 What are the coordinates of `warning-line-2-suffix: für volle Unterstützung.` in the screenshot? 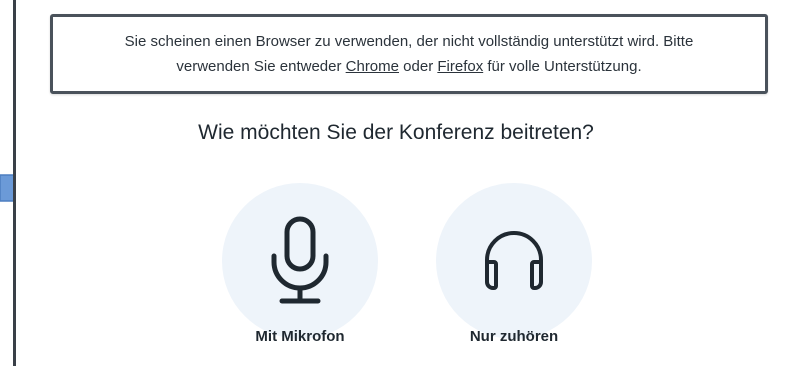 It's located at (562, 66).